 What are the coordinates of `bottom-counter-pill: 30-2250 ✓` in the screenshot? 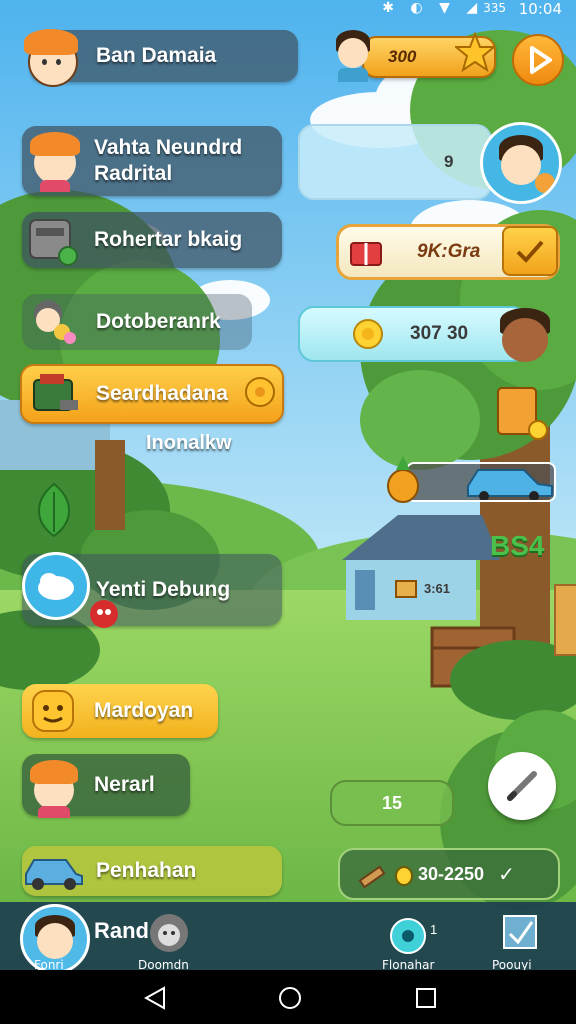 It's located at (449, 874).